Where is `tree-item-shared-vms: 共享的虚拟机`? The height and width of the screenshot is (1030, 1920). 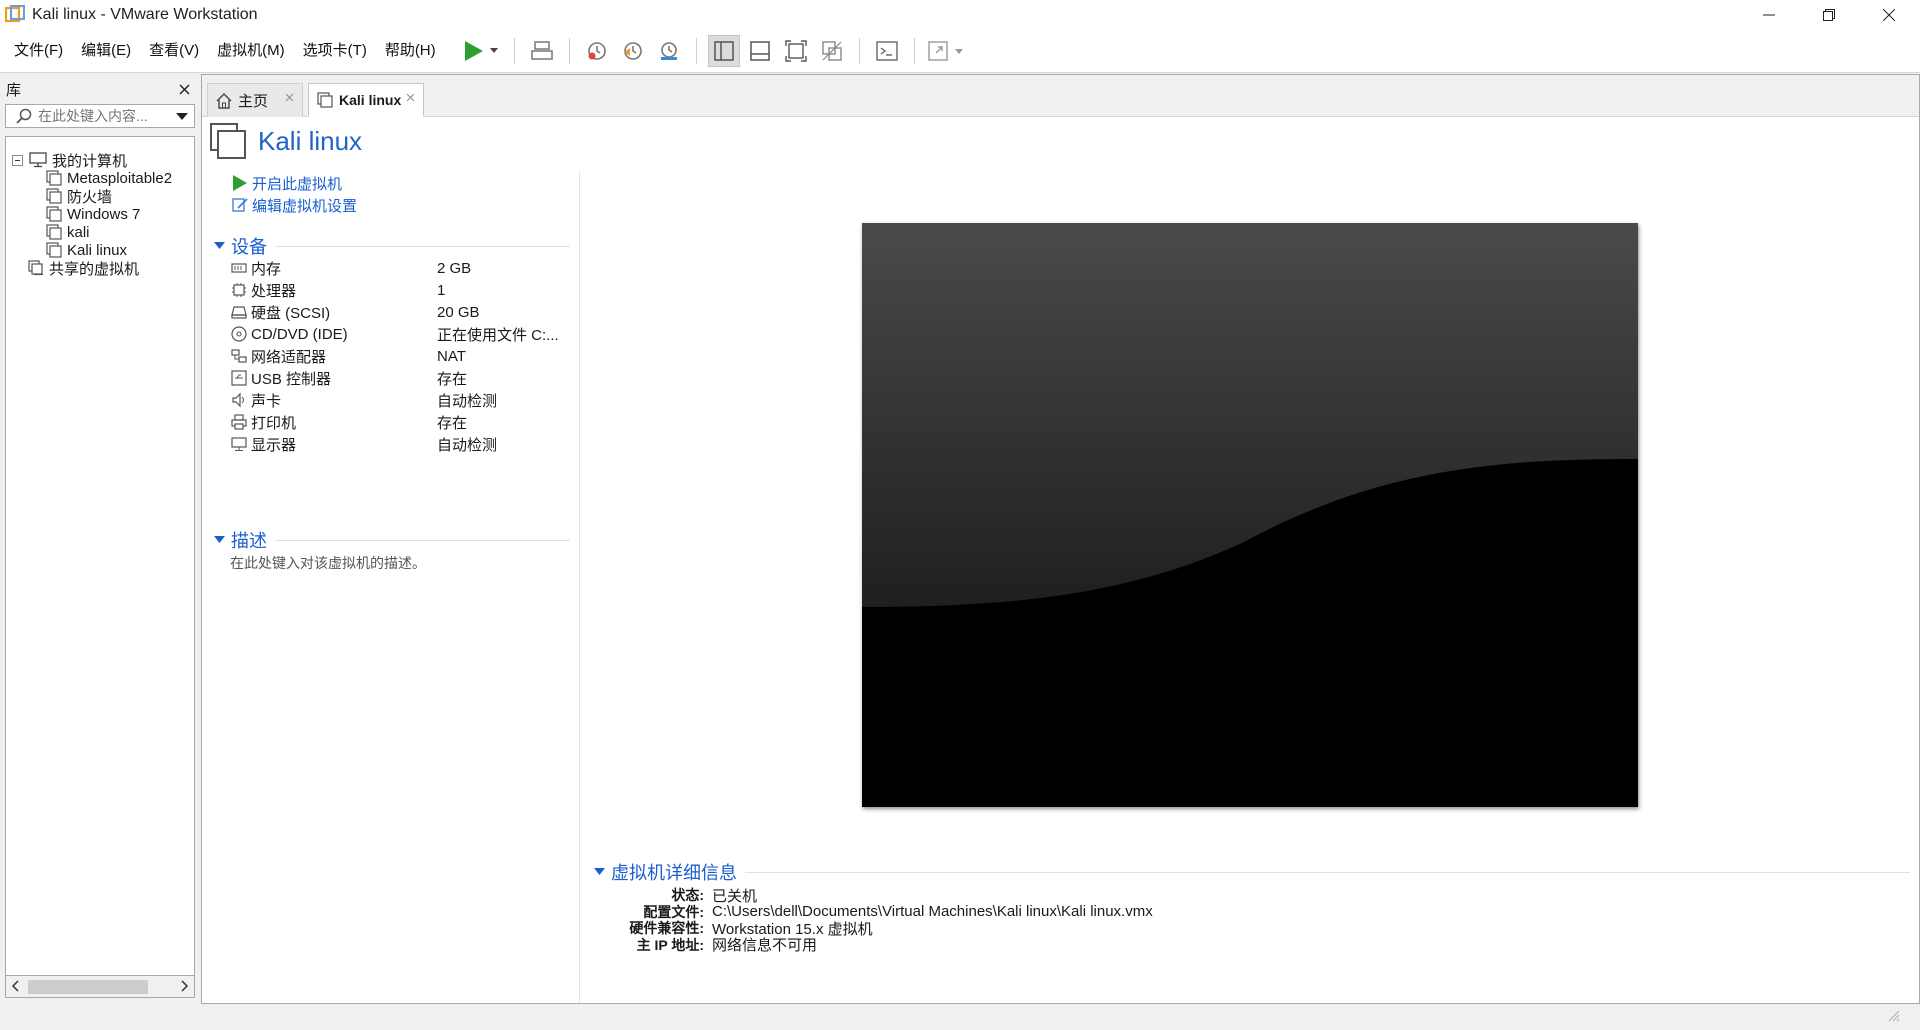 tree-item-shared-vms: 共享的虚拟机 is located at coordinates (83, 268).